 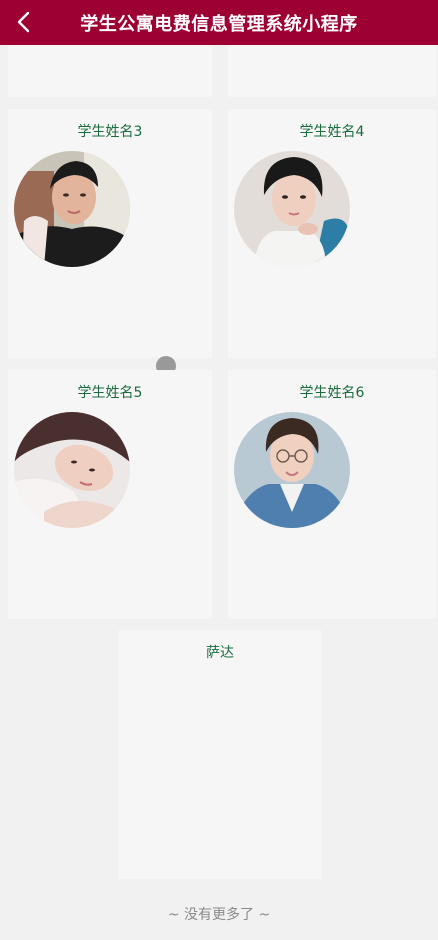 I want to click on back-button, so click(x=24, y=22).